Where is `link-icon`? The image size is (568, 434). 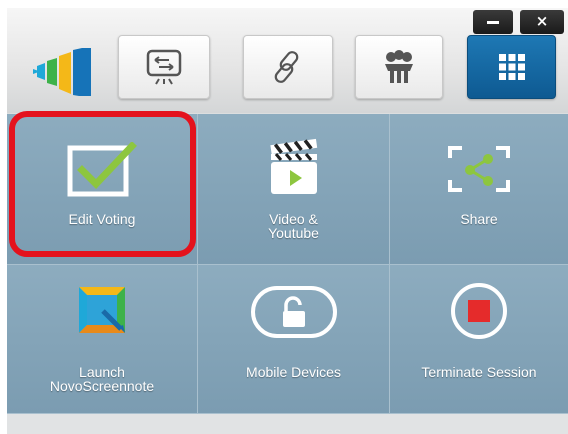 link-icon is located at coordinates (286, 67).